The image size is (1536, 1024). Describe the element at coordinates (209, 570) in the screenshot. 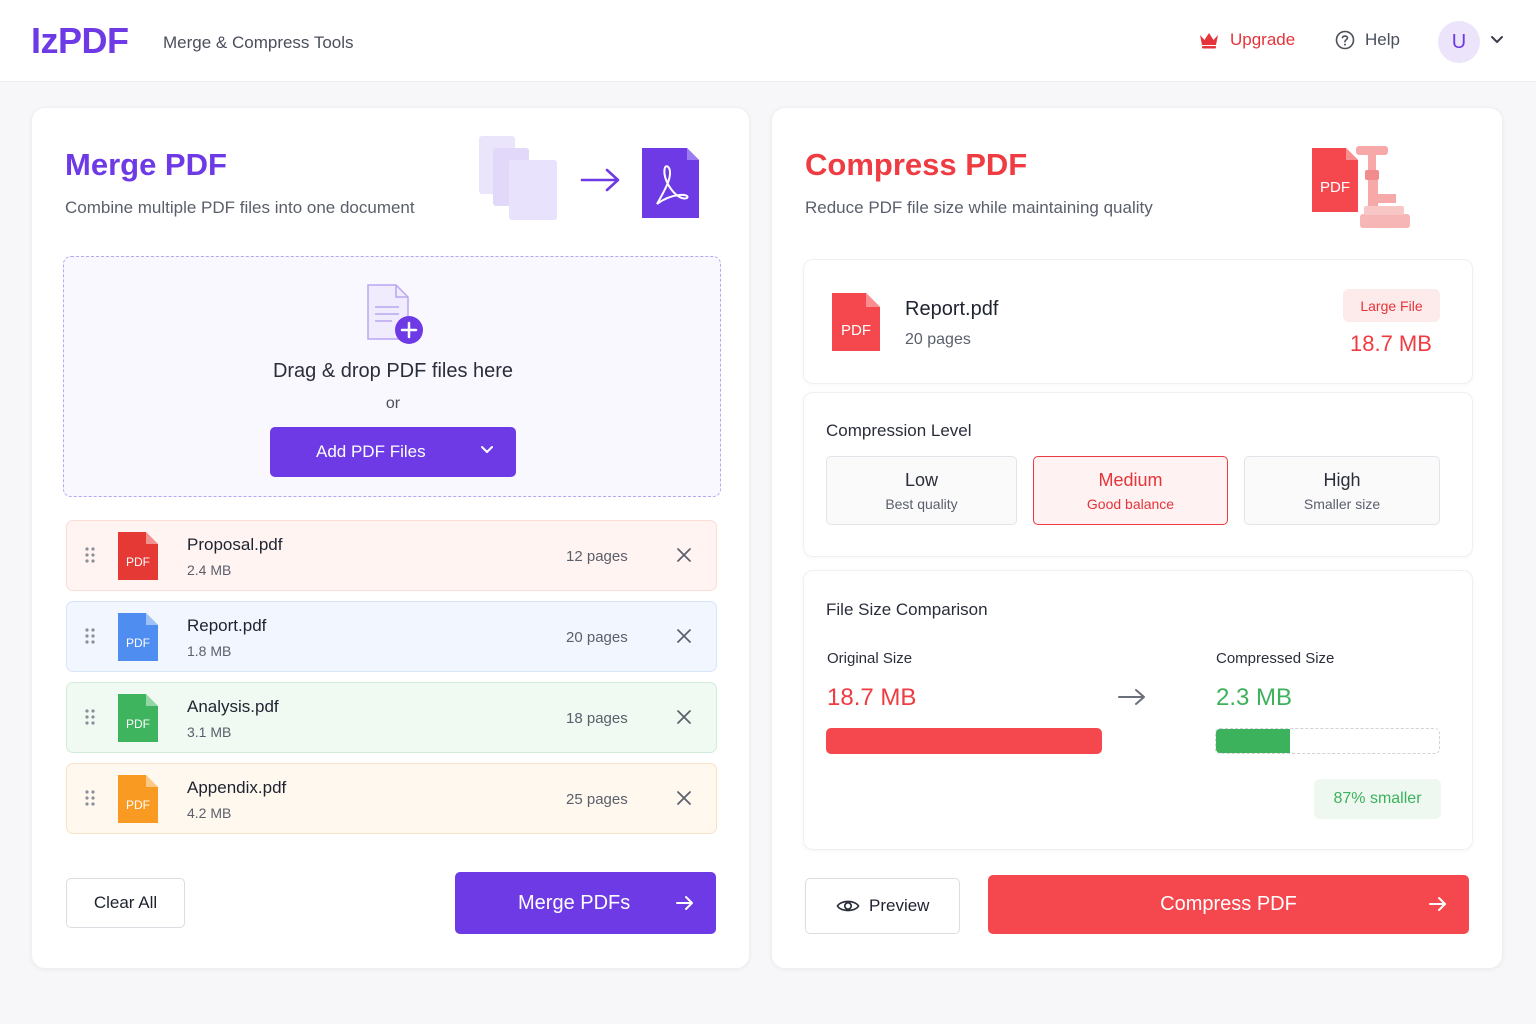

I see `file-size: 2.4 MB` at that location.